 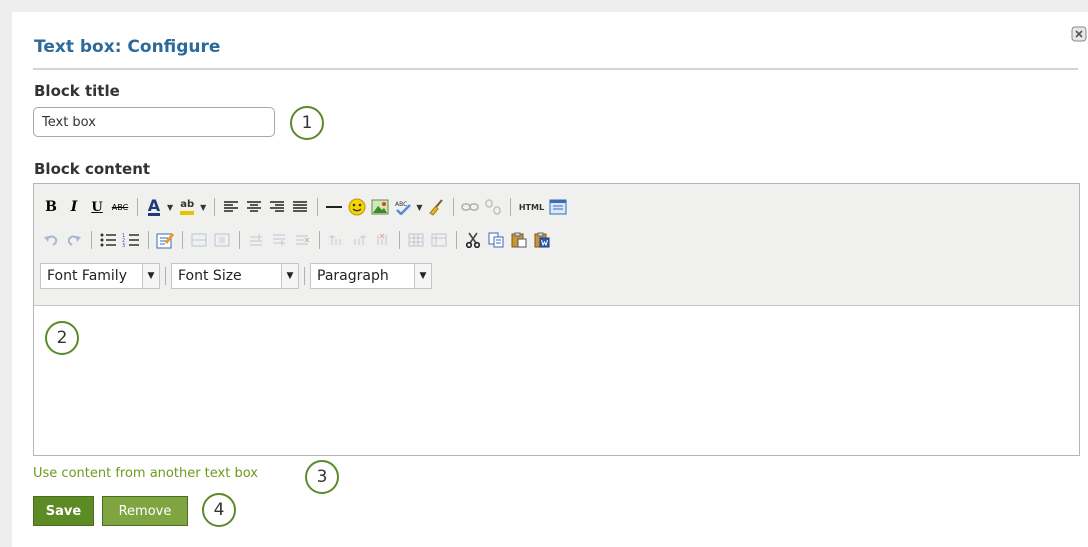 I want to click on fullscreen-button, so click(x=558, y=207).